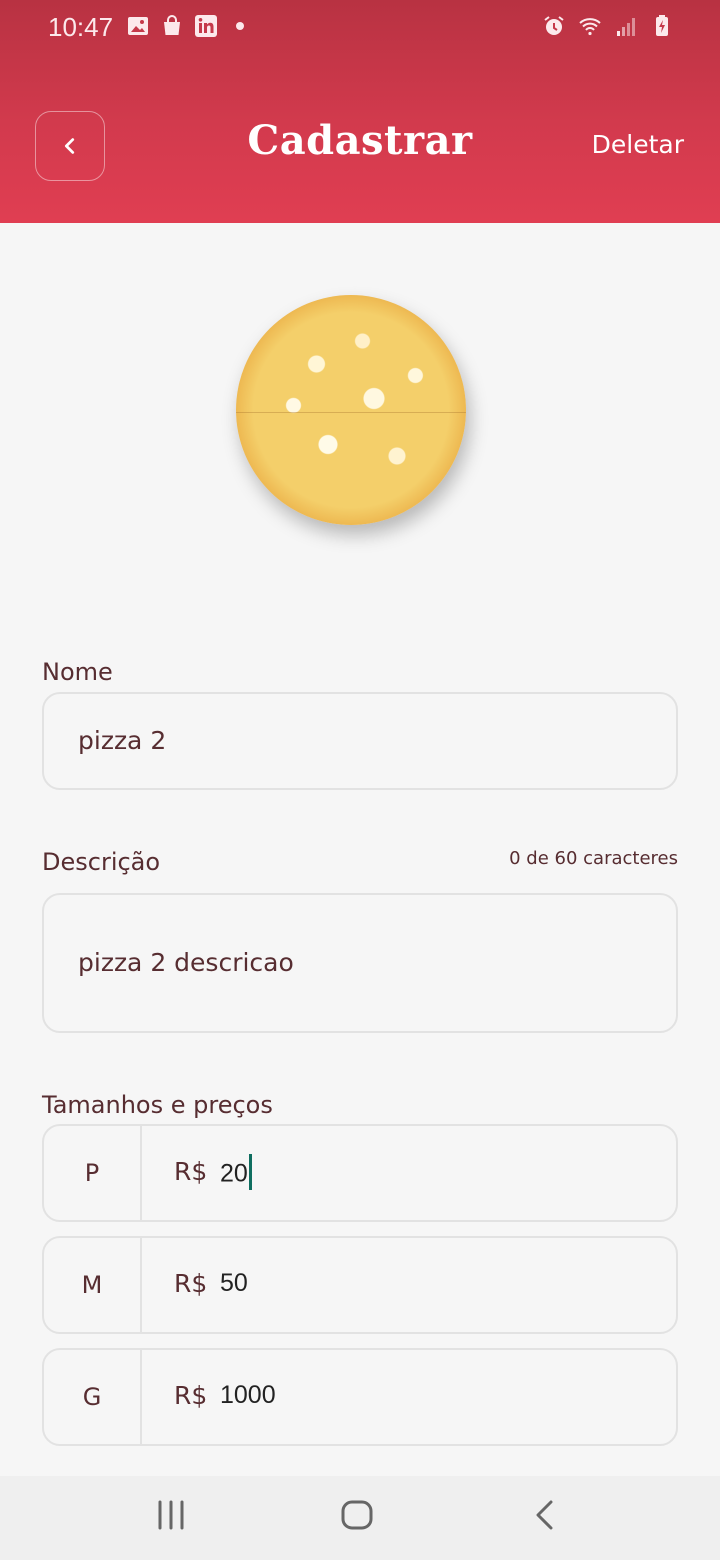 The width and height of the screenshot is (720, 1560). I want to click on price-input: 20, so click(236, 1173).